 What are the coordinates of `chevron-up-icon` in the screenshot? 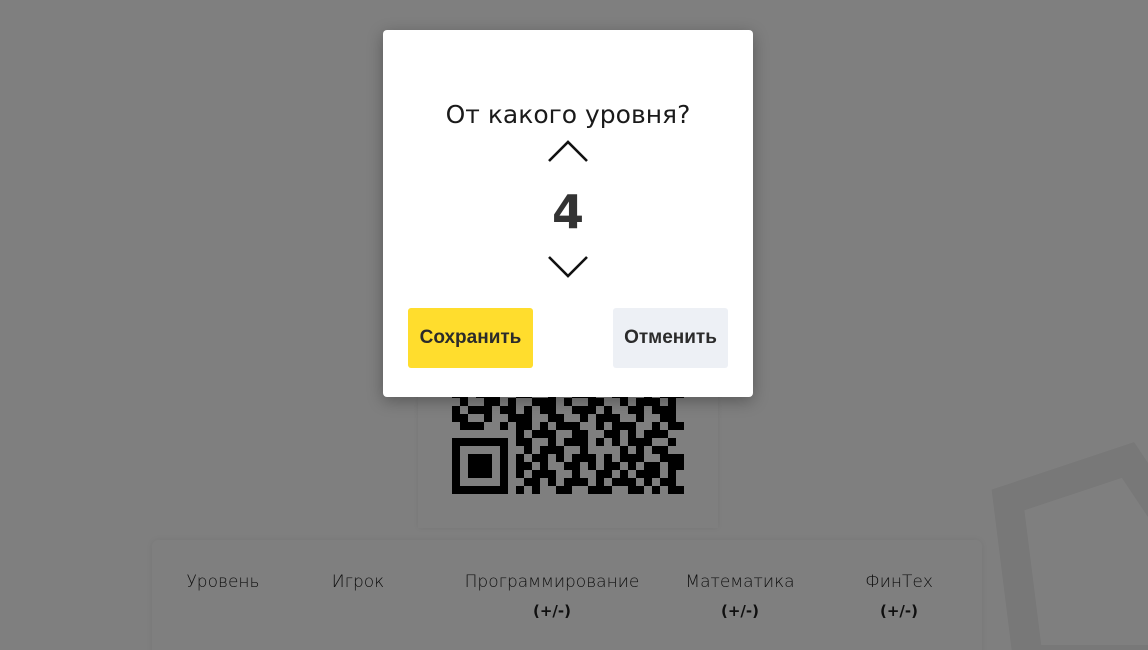 It's located at (568, 151).